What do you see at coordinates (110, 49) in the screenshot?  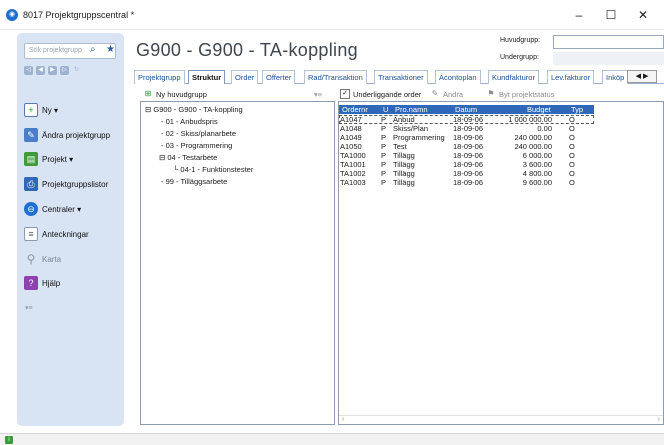 I see `star-icon: ★` at bounding box center [110, 49].